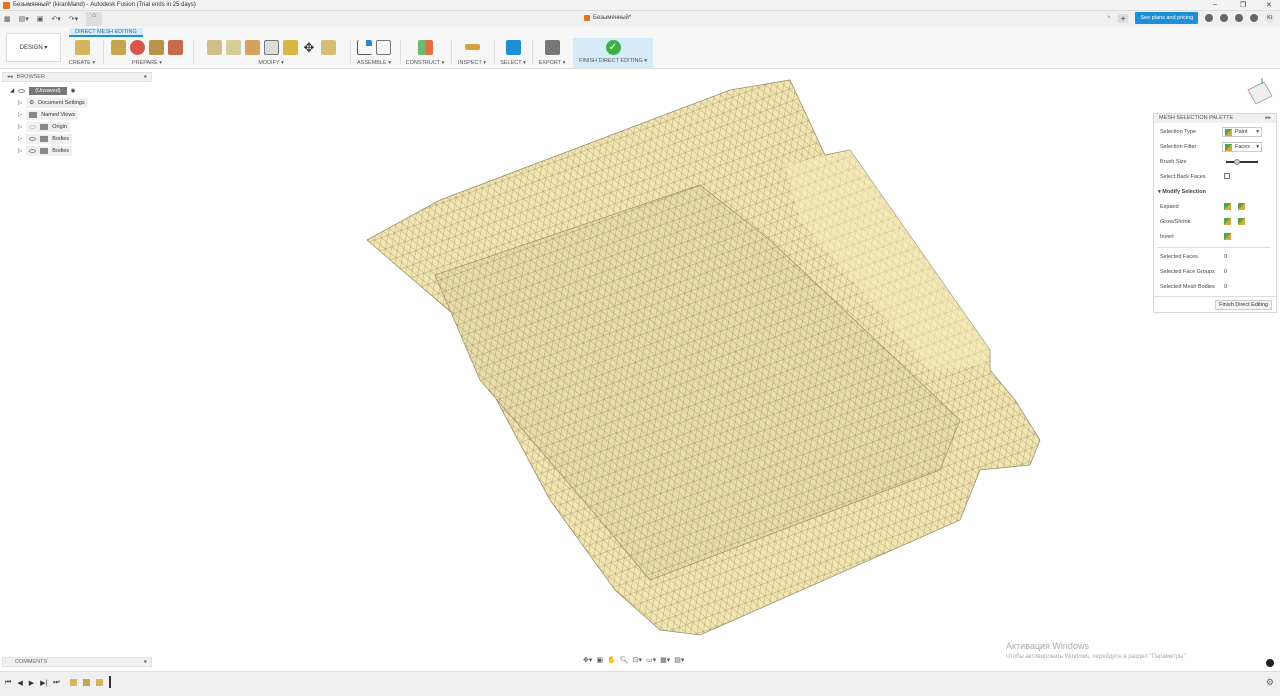  Describe the element at coordinates (1123, 18) in the screenshot. I see `new-tab-button: +` at that location.